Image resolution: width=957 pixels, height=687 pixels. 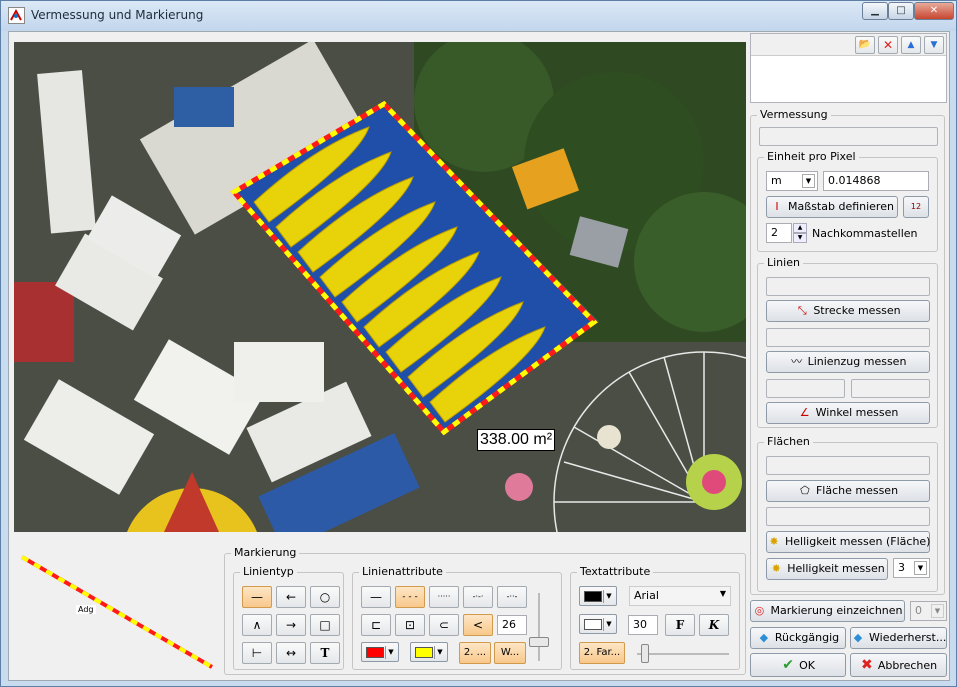 What do you see at coordinates (866, 665) in the screenshot?
I see `cancel-icon: ✖` at bounding box center [866, 665].